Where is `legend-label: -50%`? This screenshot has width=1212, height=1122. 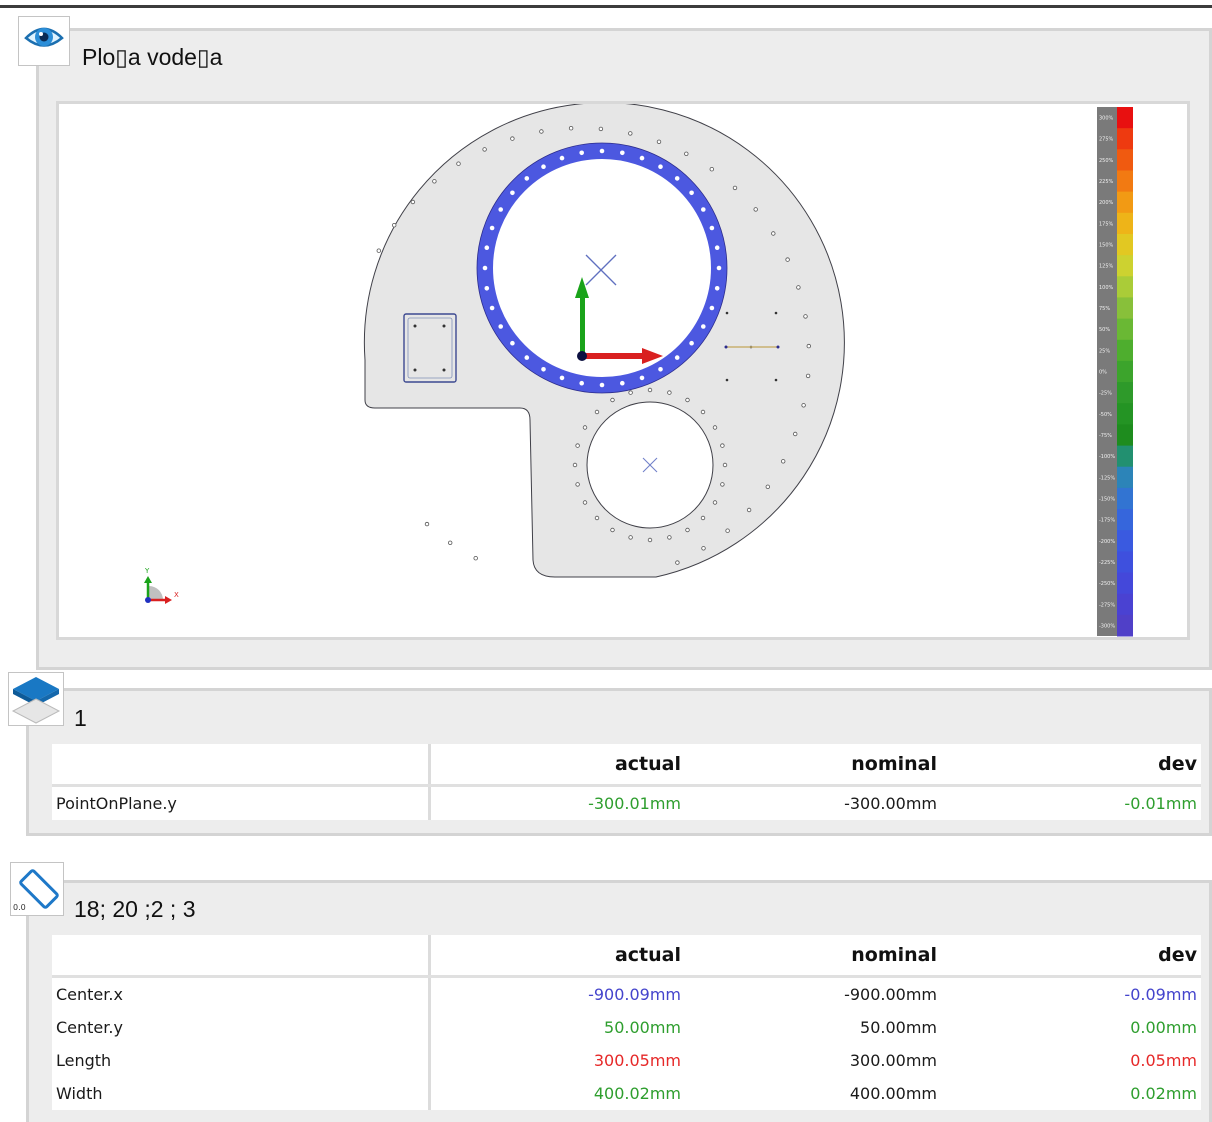
legend-label: -50% is located at coordinates (1105, 415).